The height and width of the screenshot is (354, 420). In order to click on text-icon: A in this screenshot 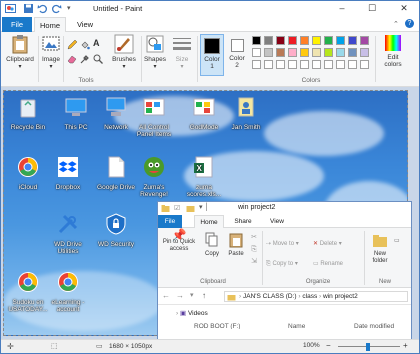, I will do `click(96, 43)`.